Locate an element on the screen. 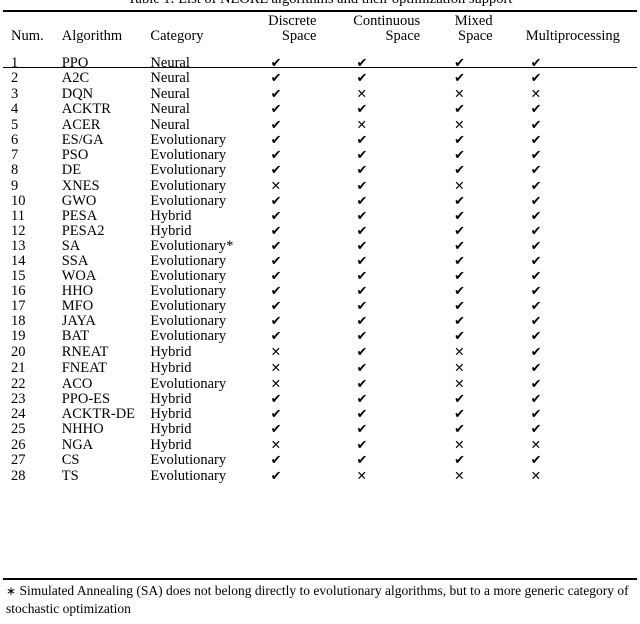 The height and width of the screenshot is (624, 640). cell-algorithm: SA is located at coordinates (71, 246).